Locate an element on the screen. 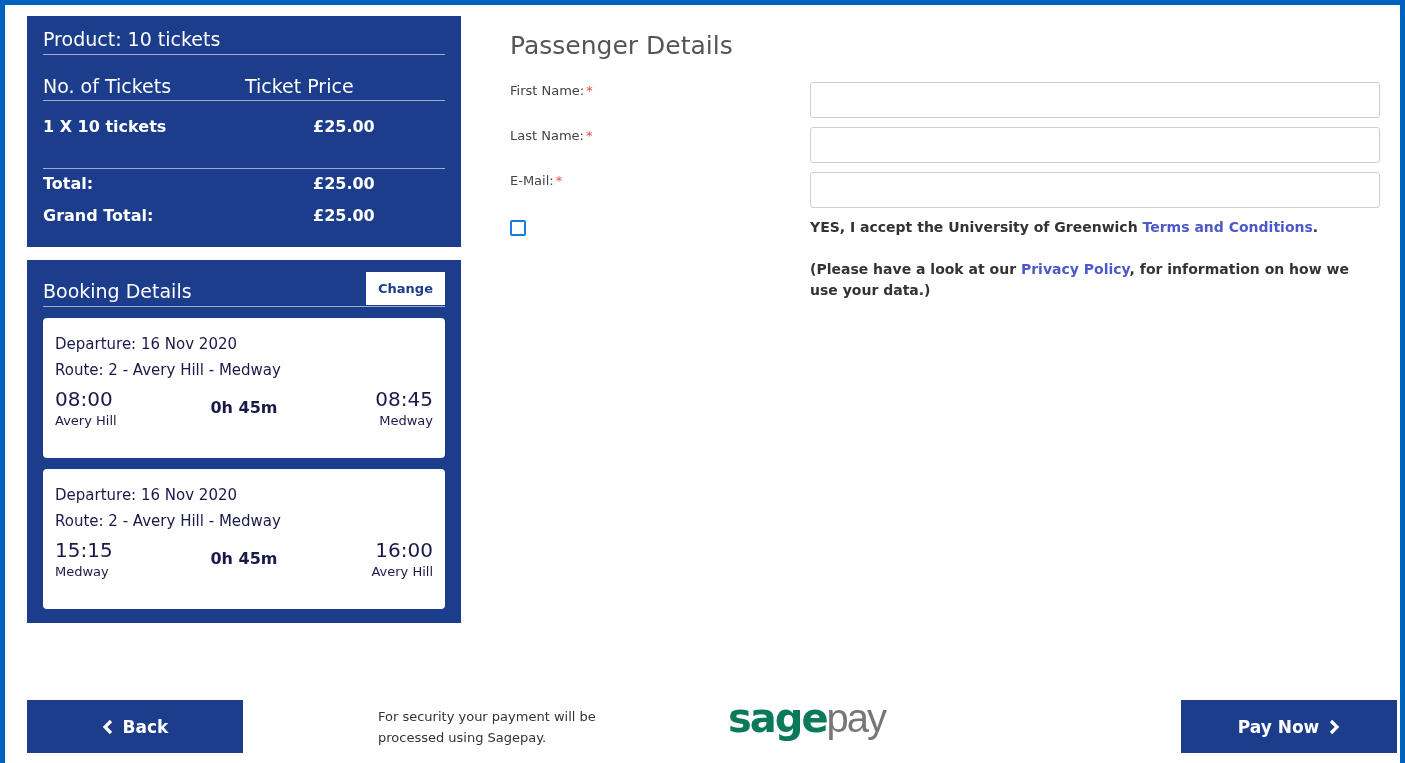 Image resolution: width=1405 pixels, height=763 pixels. panel-title: Booking Details is located at coordinates (117, 292).